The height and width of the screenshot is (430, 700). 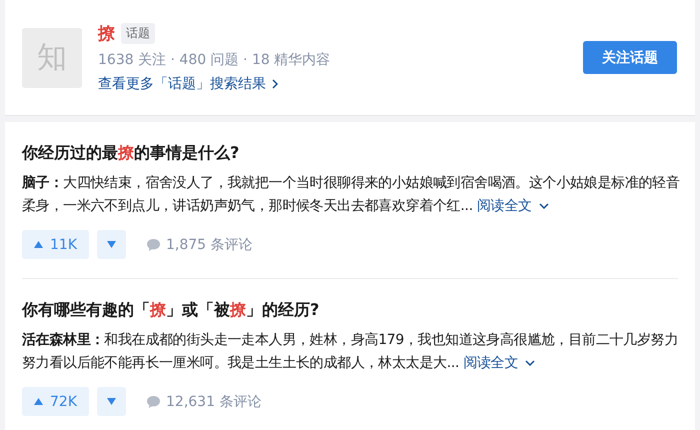 What do you see at coordinates (275, 84) in the screenshot?
I see `chevron-right-icon` at bounding box center [275, 84].